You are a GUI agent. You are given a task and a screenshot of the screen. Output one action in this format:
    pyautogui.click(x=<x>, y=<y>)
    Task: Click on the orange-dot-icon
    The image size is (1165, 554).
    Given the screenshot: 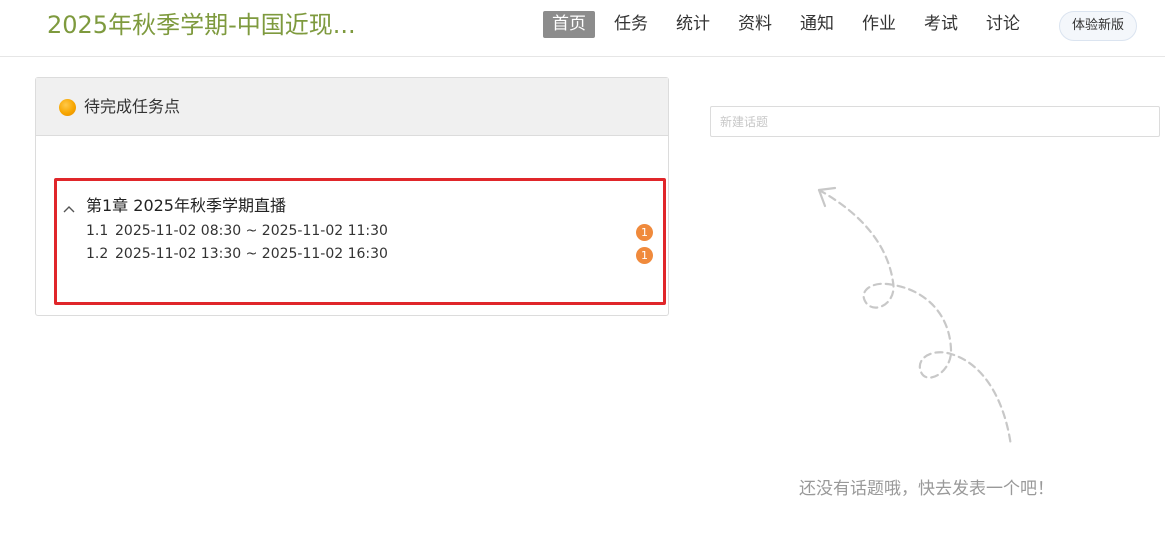 What is the action you would take?
    pyautogui.click(x=67, y=107)
    